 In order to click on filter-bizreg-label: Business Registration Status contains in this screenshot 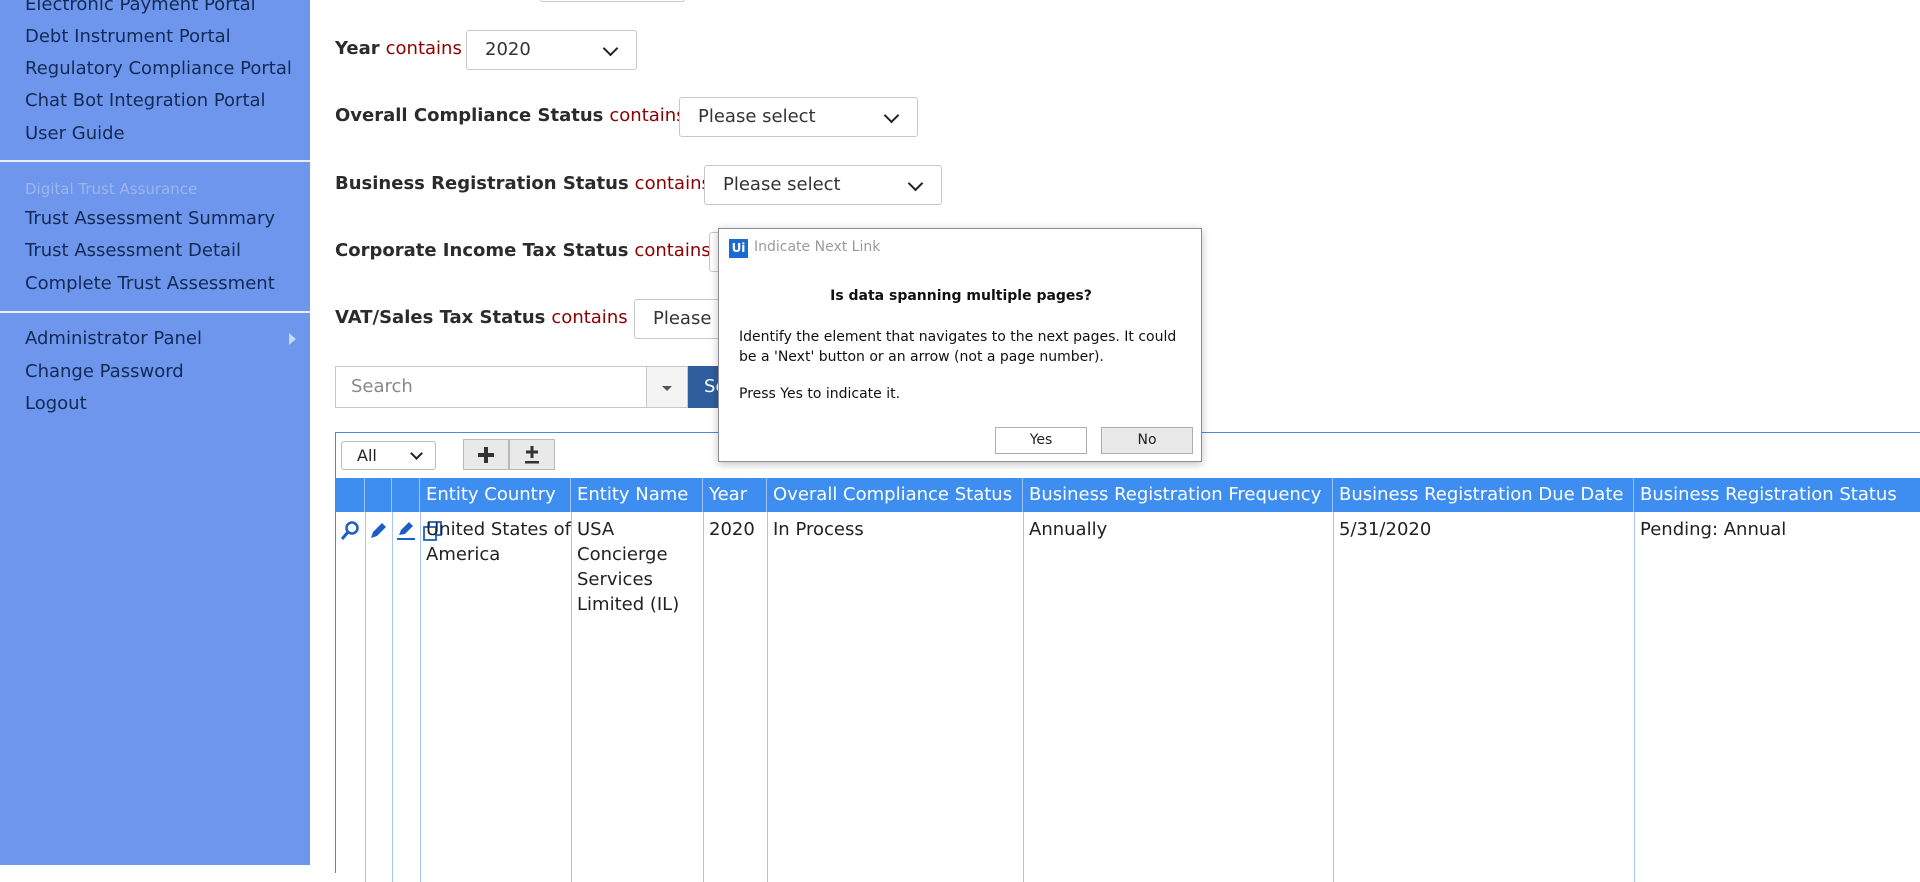, I will do `click(523, 183)`.